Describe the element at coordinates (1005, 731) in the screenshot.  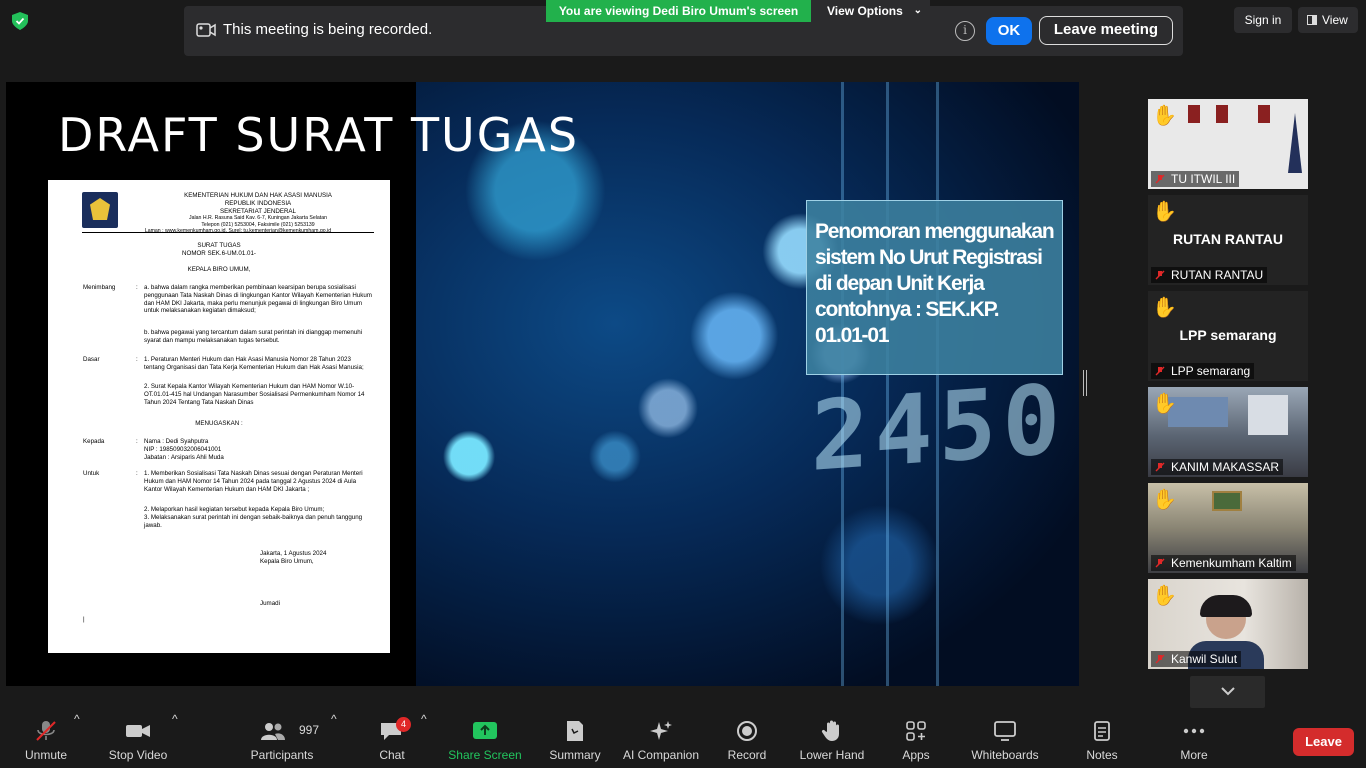
I see `whiteboard-icon` at that location.